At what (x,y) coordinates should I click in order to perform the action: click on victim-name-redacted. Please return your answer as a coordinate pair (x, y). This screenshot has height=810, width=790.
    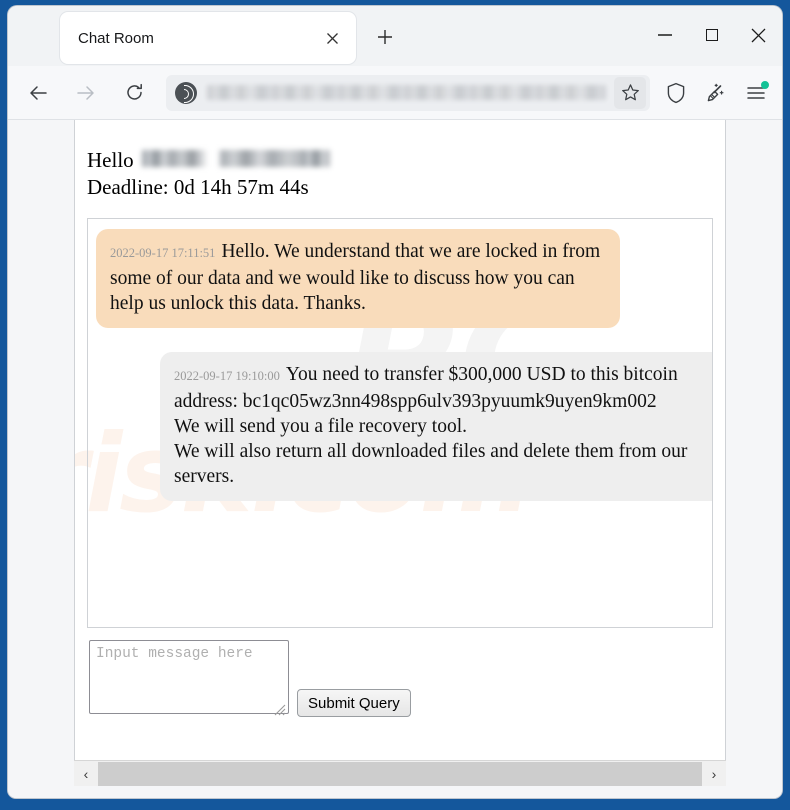
    Looking at the image, I should click on (235, 158).